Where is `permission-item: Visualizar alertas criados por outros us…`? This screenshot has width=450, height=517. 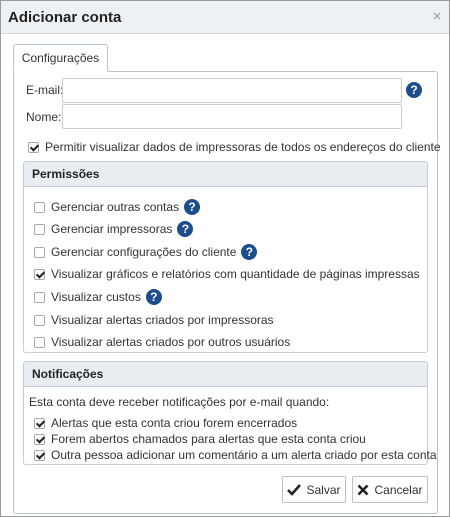
permission-item: Visualizar alertas criados por outros us… is located at coordinates (162, 342).